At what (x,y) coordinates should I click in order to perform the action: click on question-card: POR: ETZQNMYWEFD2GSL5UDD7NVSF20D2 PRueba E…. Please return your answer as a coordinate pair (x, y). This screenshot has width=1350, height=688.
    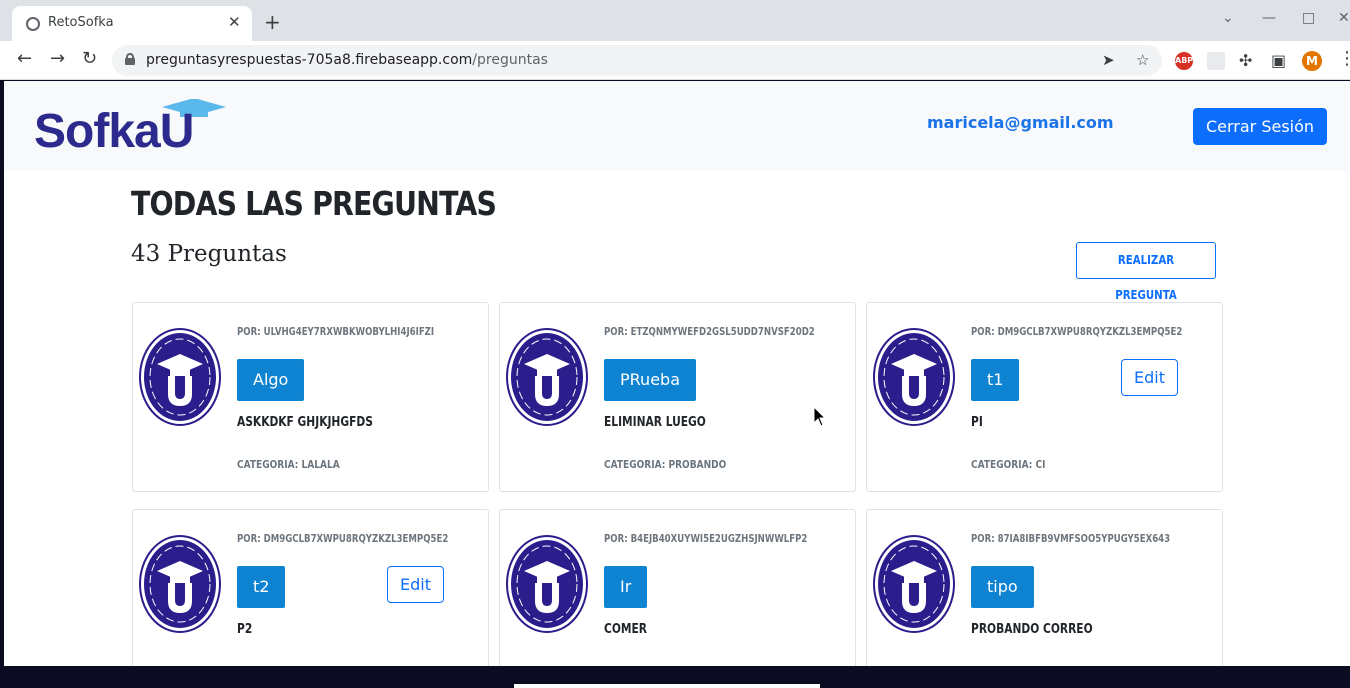
    Looking at the image, I should click on (677, 397).